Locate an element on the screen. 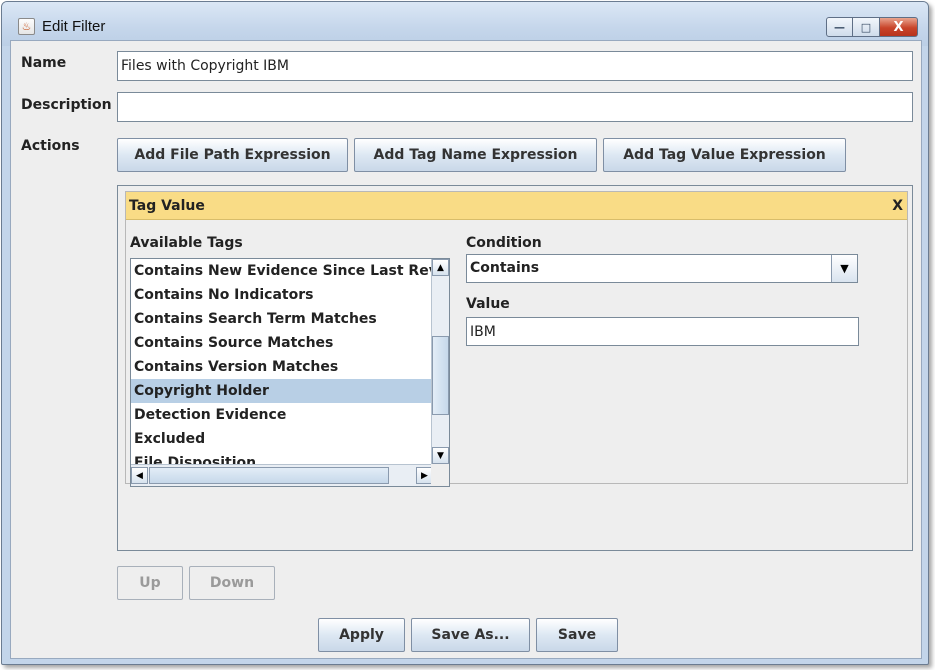 This screenshot has height=670, width=935. add-file-path-expression-button: Add File Path Expression is located at coordinates (232, 155).